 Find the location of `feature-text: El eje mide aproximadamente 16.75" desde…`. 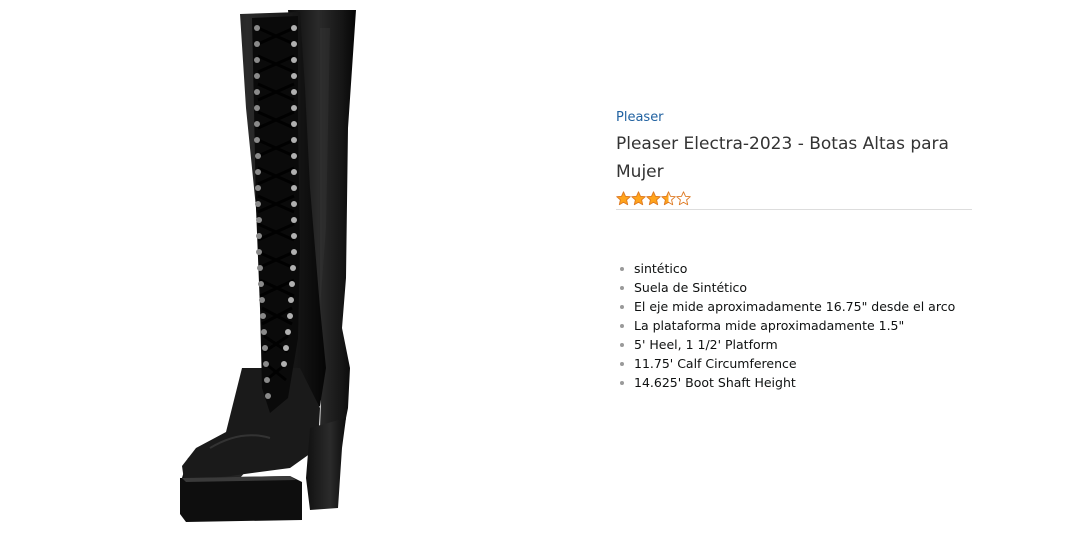

feature-text: El eje mide aproximadamente 16.75" desde… is located at coordinates (795, 306).